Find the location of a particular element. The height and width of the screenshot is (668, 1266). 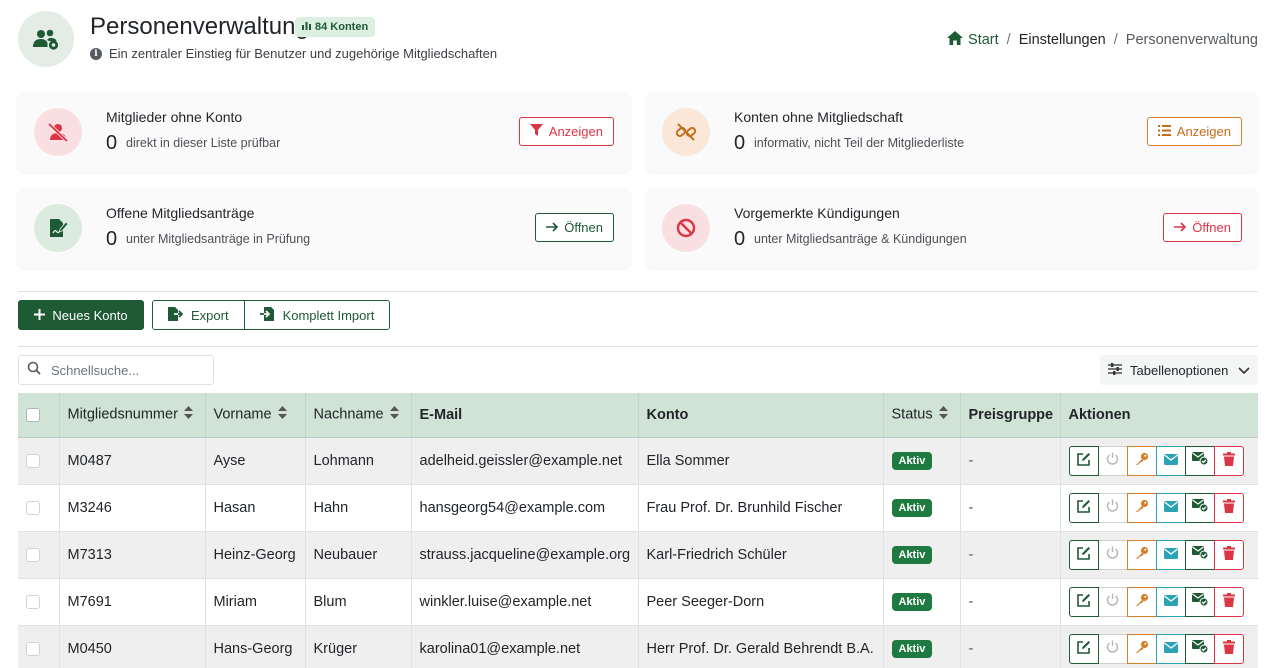

quick-search is located at coordinates (116, 370).